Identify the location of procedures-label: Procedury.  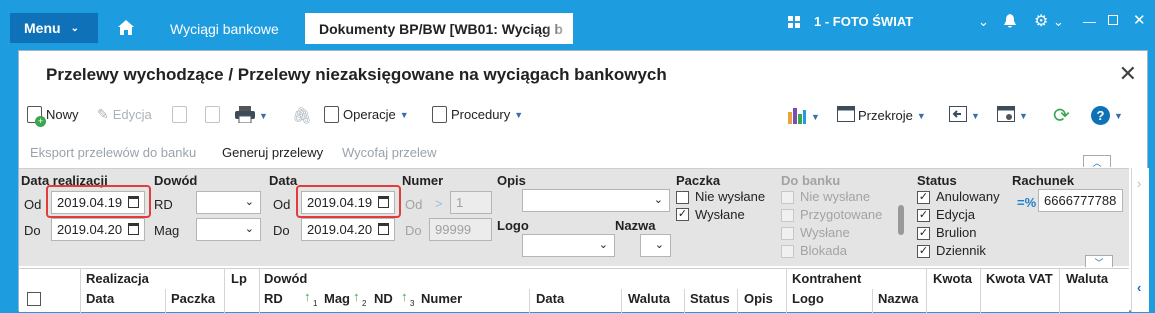
(481, 114).